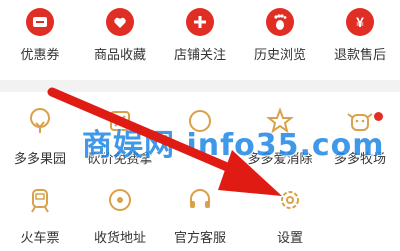 Image resolution: width=400 pixels, height=251 pixels. Describe the element at coordinates (290, 204) in the screenshot. I see `gear-icon` at that location.